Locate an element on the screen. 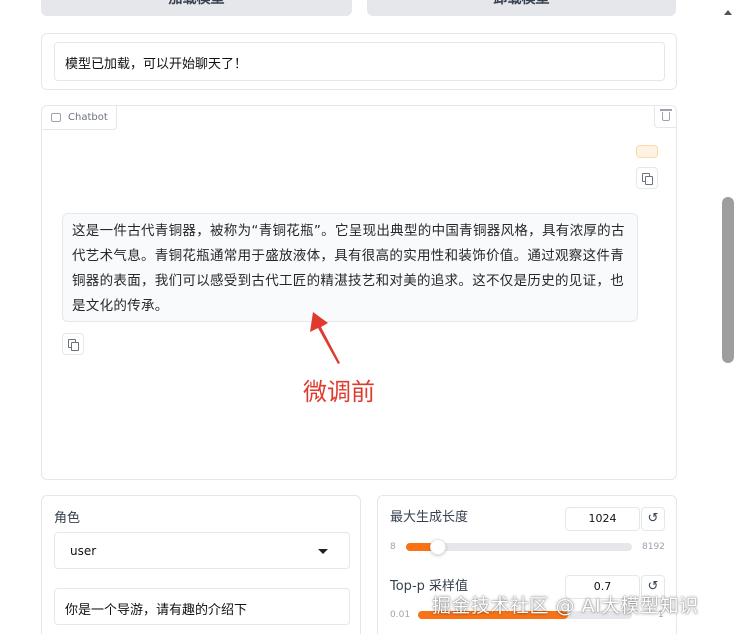 This screenshot has width=737, height=634. clear-chat-button is located at coordinates (665, 117).